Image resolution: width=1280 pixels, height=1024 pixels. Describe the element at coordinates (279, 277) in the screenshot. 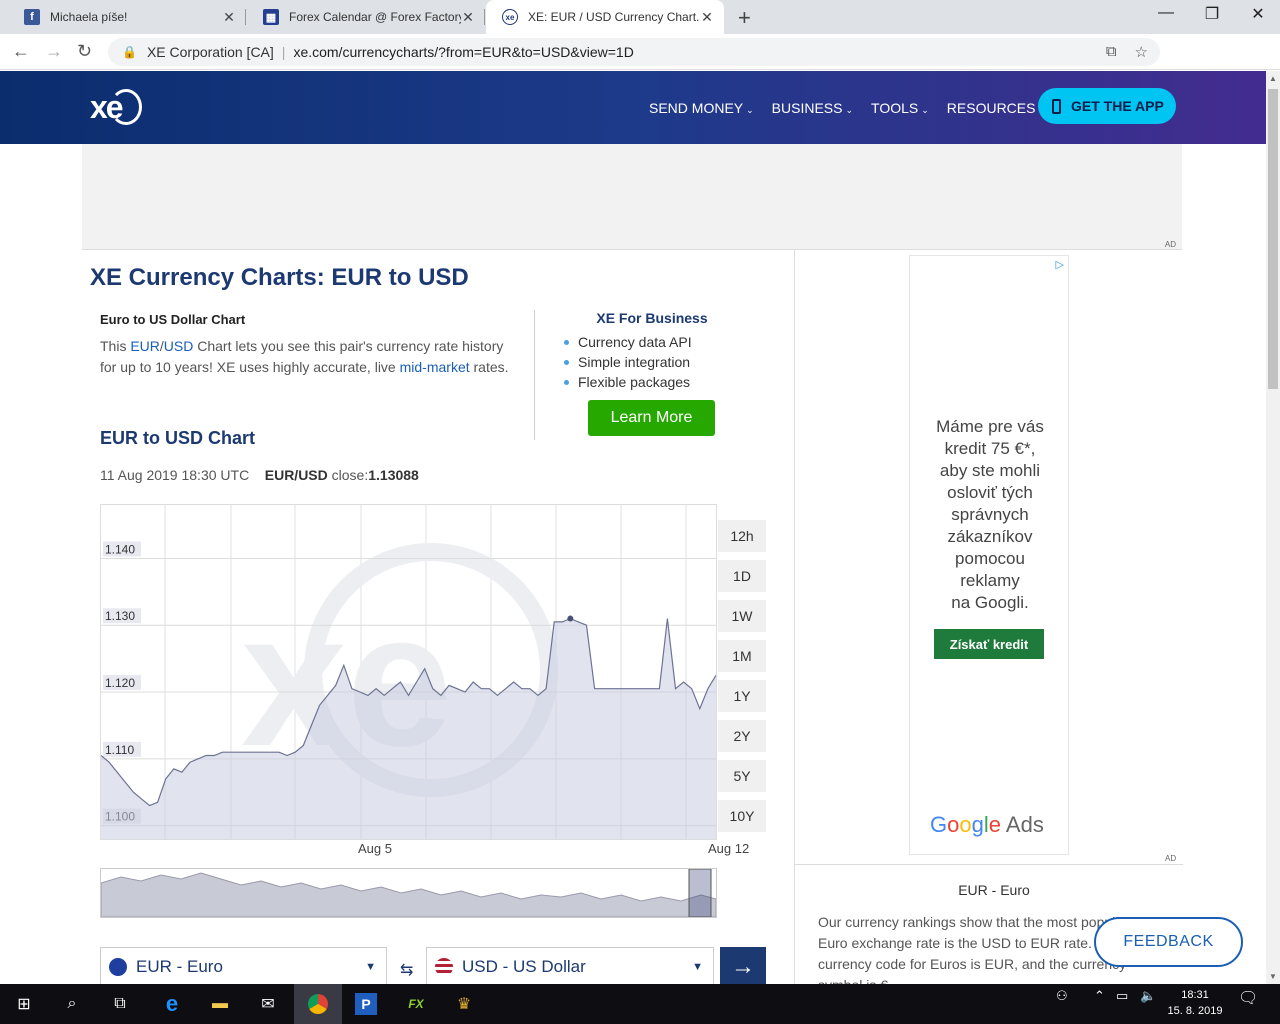

I see `page-title: XE Currency Charts: EUR to USD` at that location.